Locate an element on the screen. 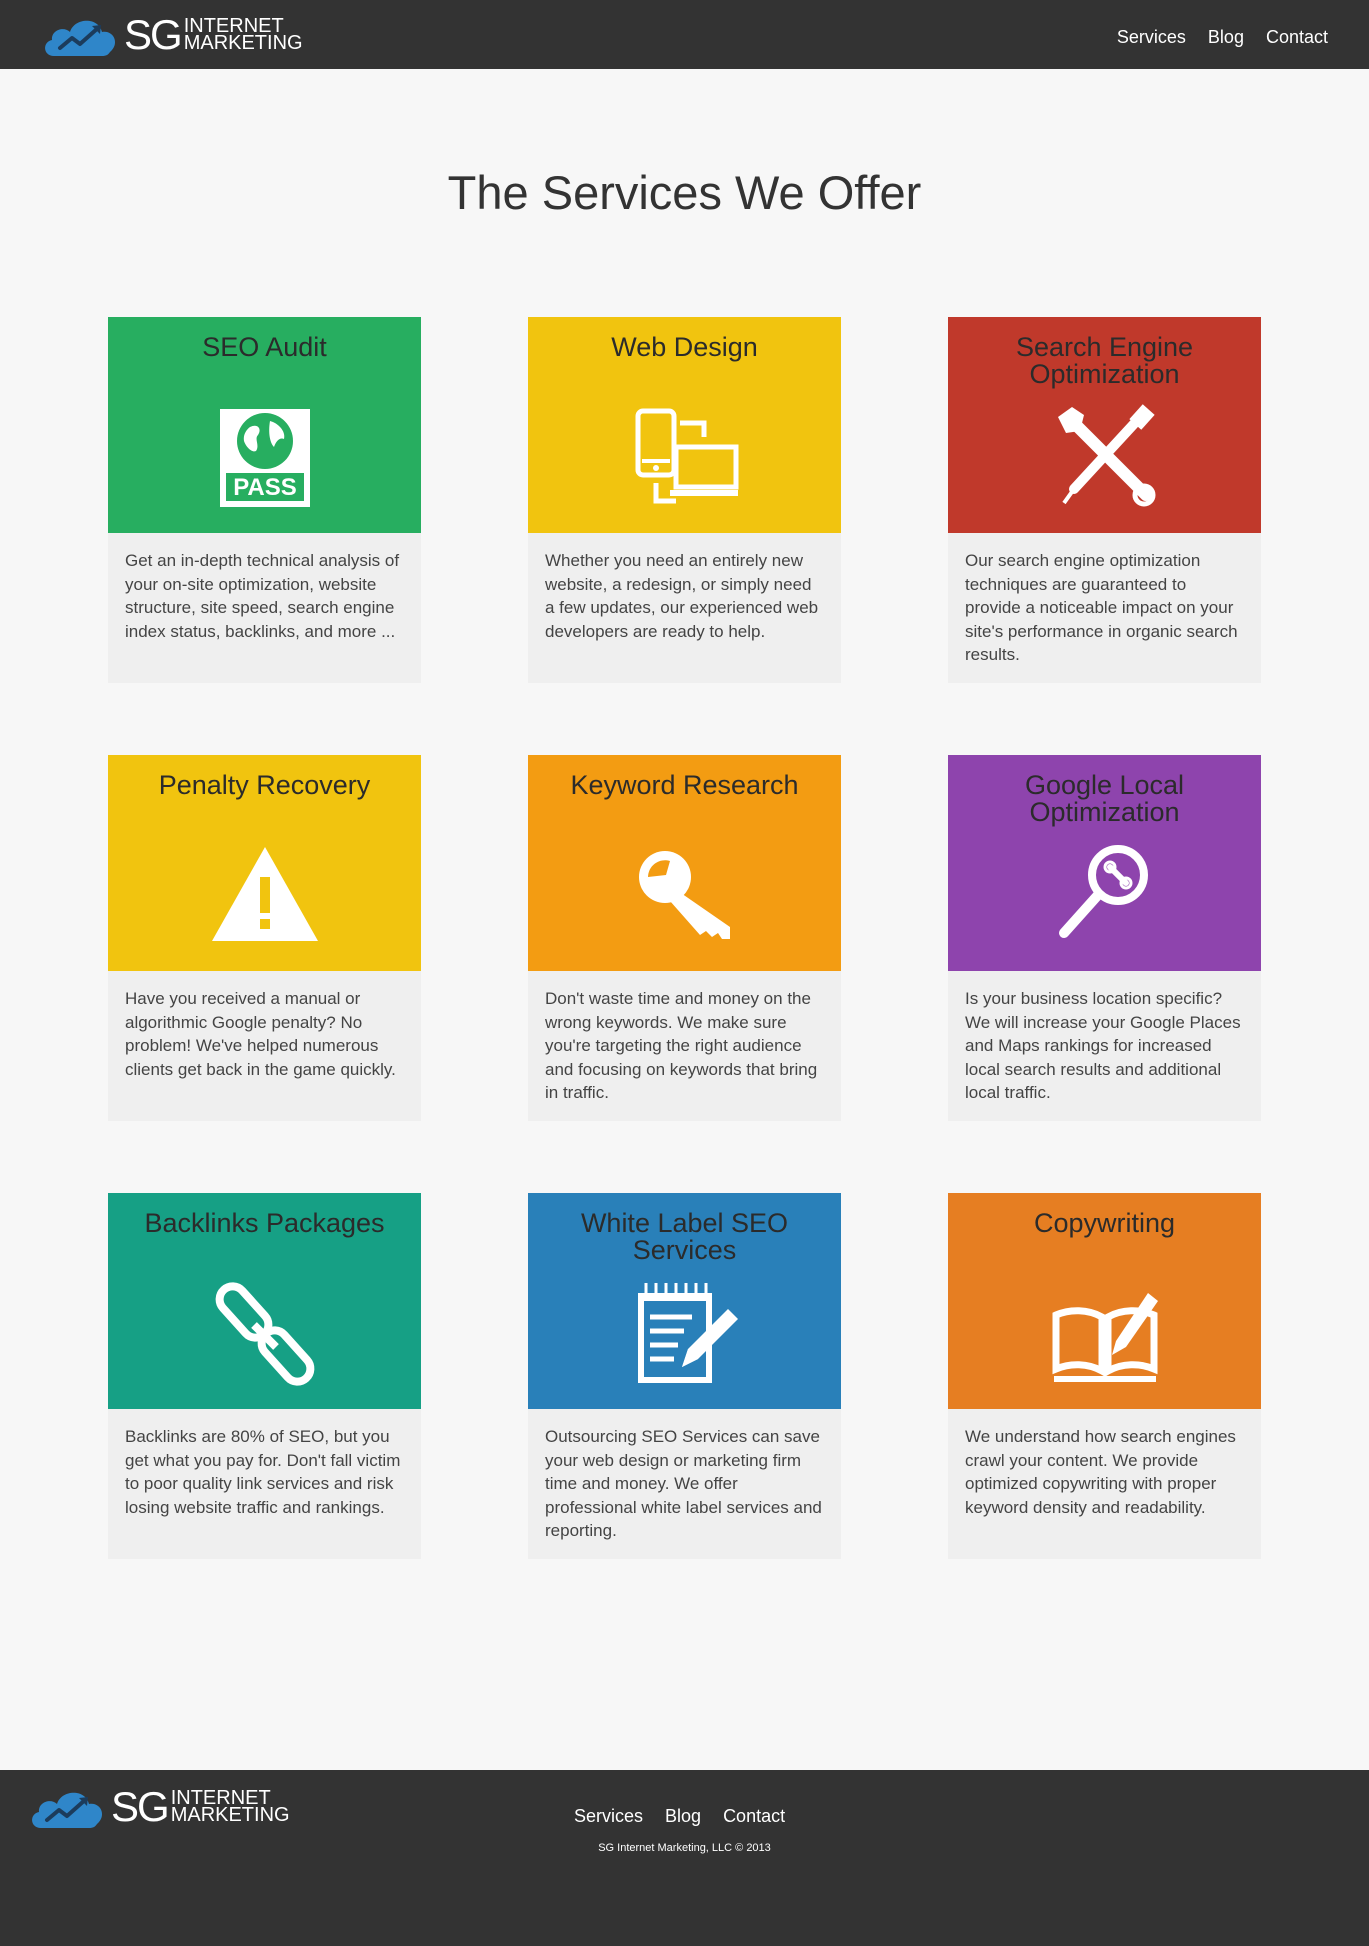  nav-contact: Contact is located at coordinates (1297, 37).